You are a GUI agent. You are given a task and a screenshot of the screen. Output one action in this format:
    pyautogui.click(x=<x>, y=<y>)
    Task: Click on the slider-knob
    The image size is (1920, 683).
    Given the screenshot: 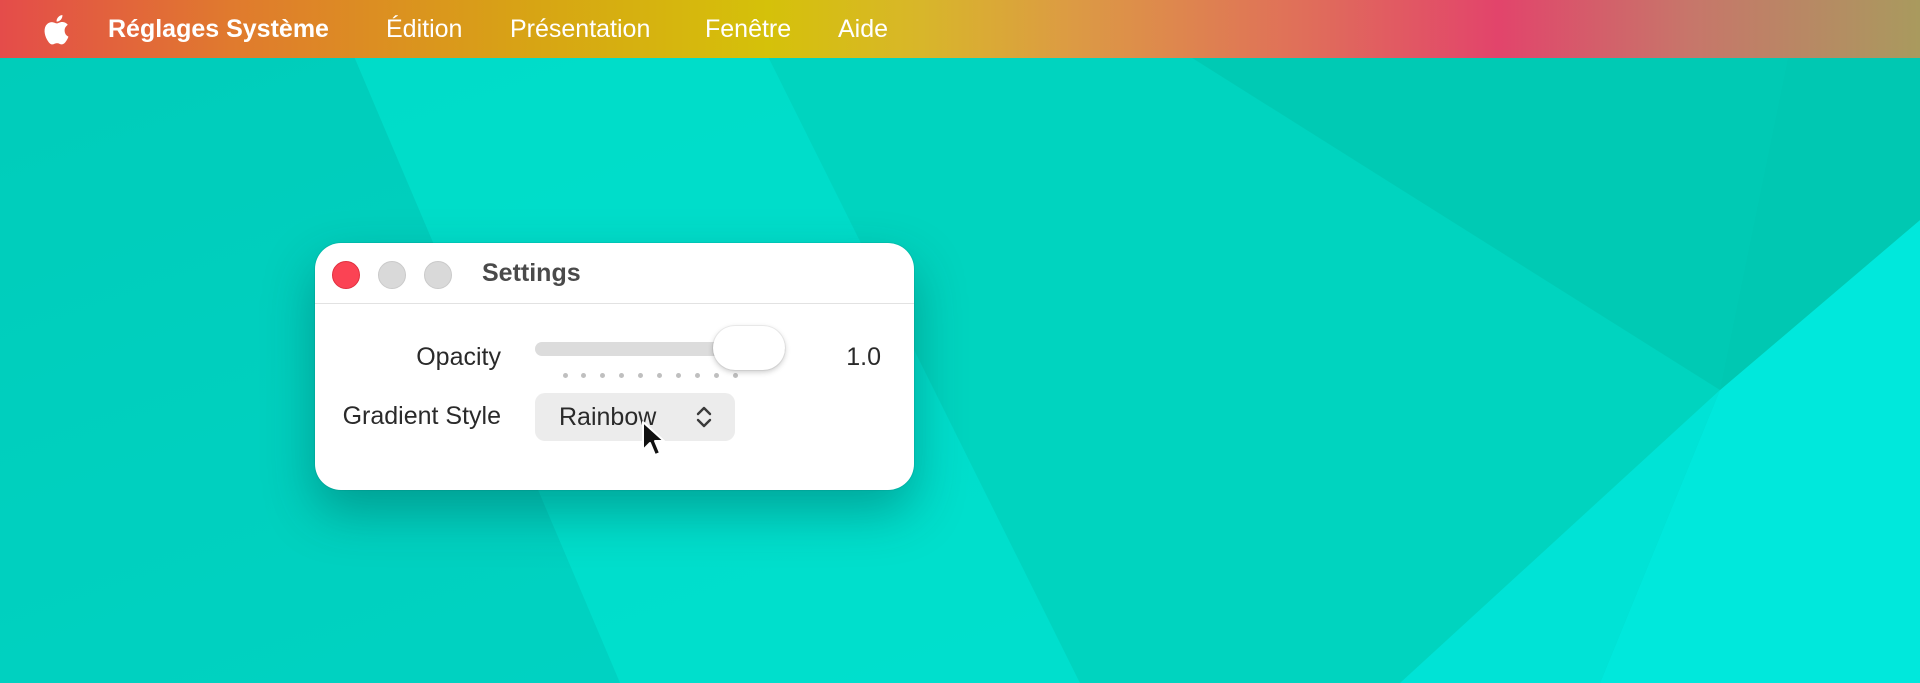 What is the action you would take?
    pyautogui.click(x=749, y=348)
    